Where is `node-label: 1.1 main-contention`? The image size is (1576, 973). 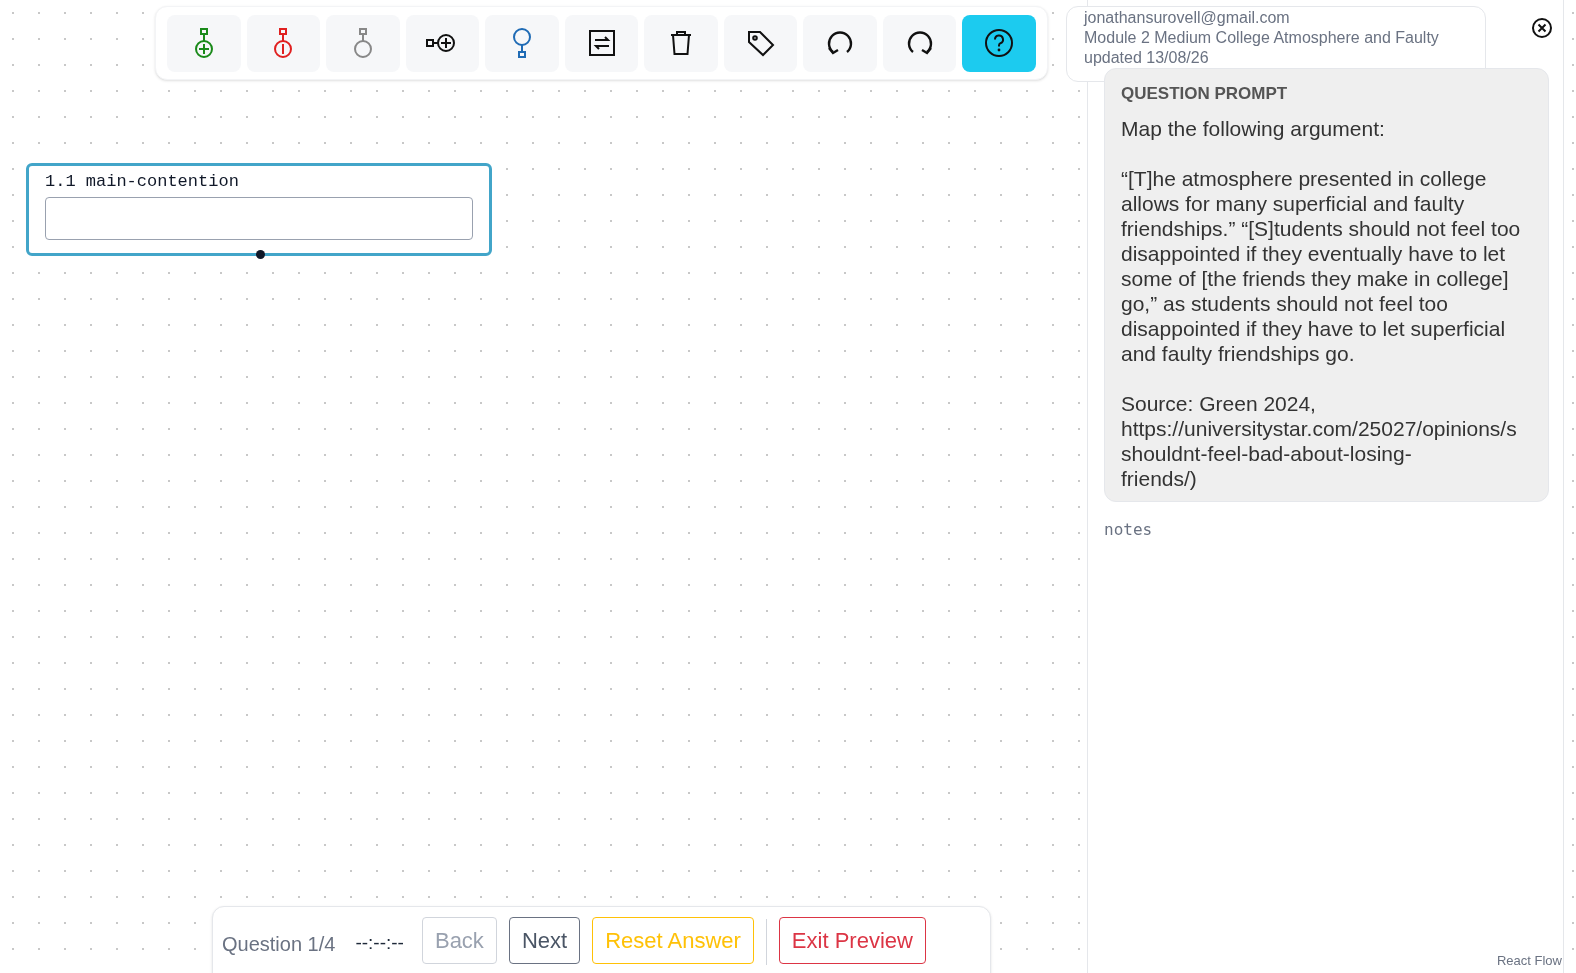 node-label: 1.1 main-contention is located at coordinates (142, 182).